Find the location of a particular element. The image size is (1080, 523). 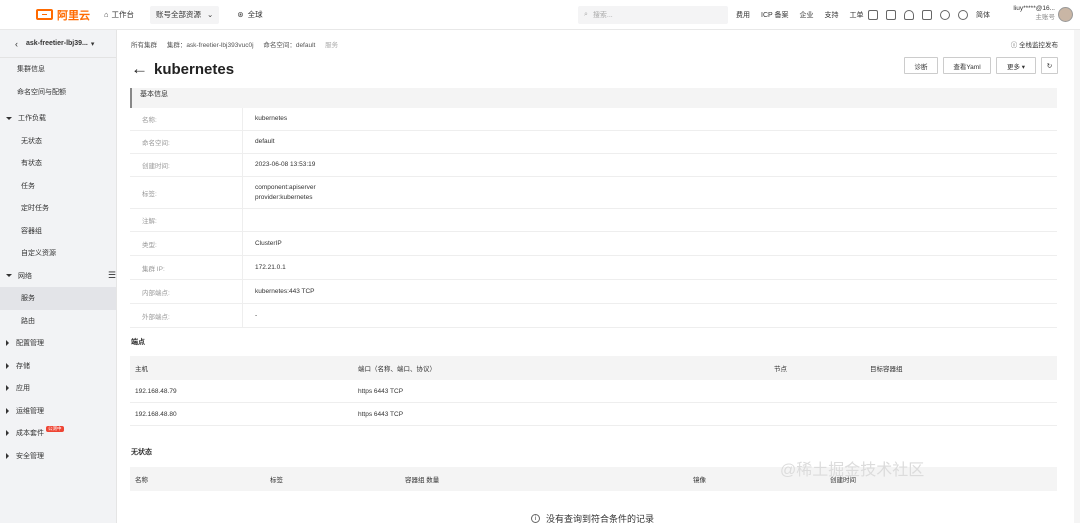

sidebar-item-cronjob: 定时任务 is located at coordinates (58, 208).